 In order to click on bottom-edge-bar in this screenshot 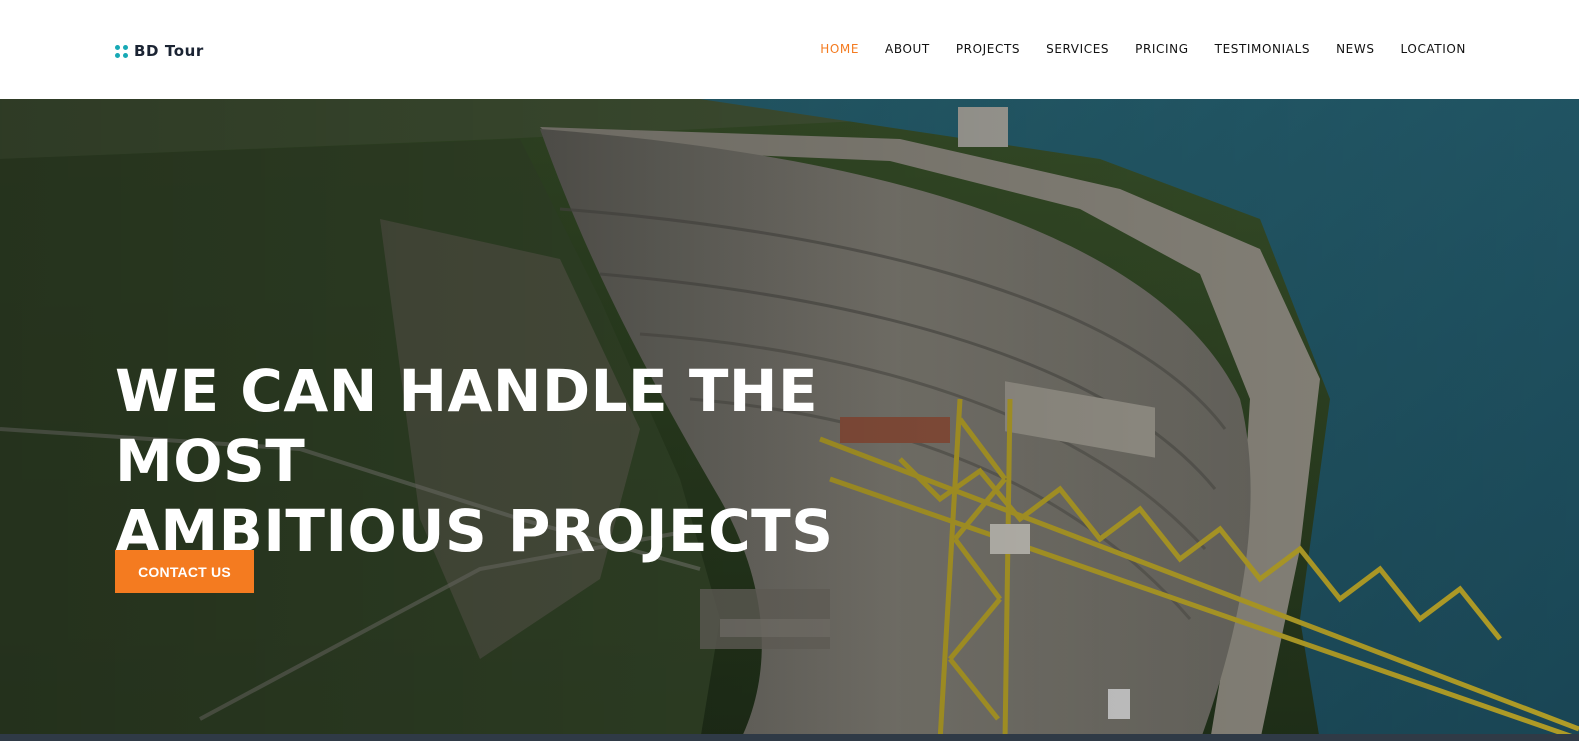, I will do `click(789, 737)`.